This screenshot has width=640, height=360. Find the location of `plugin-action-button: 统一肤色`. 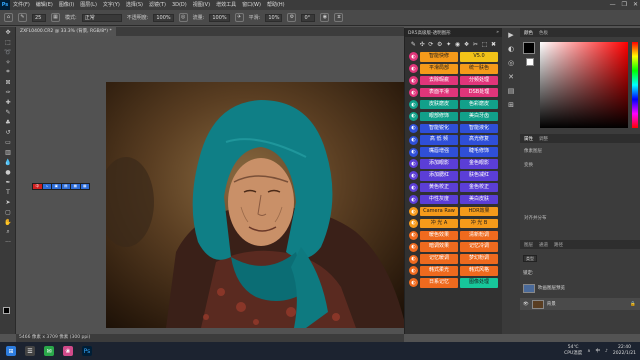

plugin-action-button: 统一肤色 is located at coordinates (479, 69).